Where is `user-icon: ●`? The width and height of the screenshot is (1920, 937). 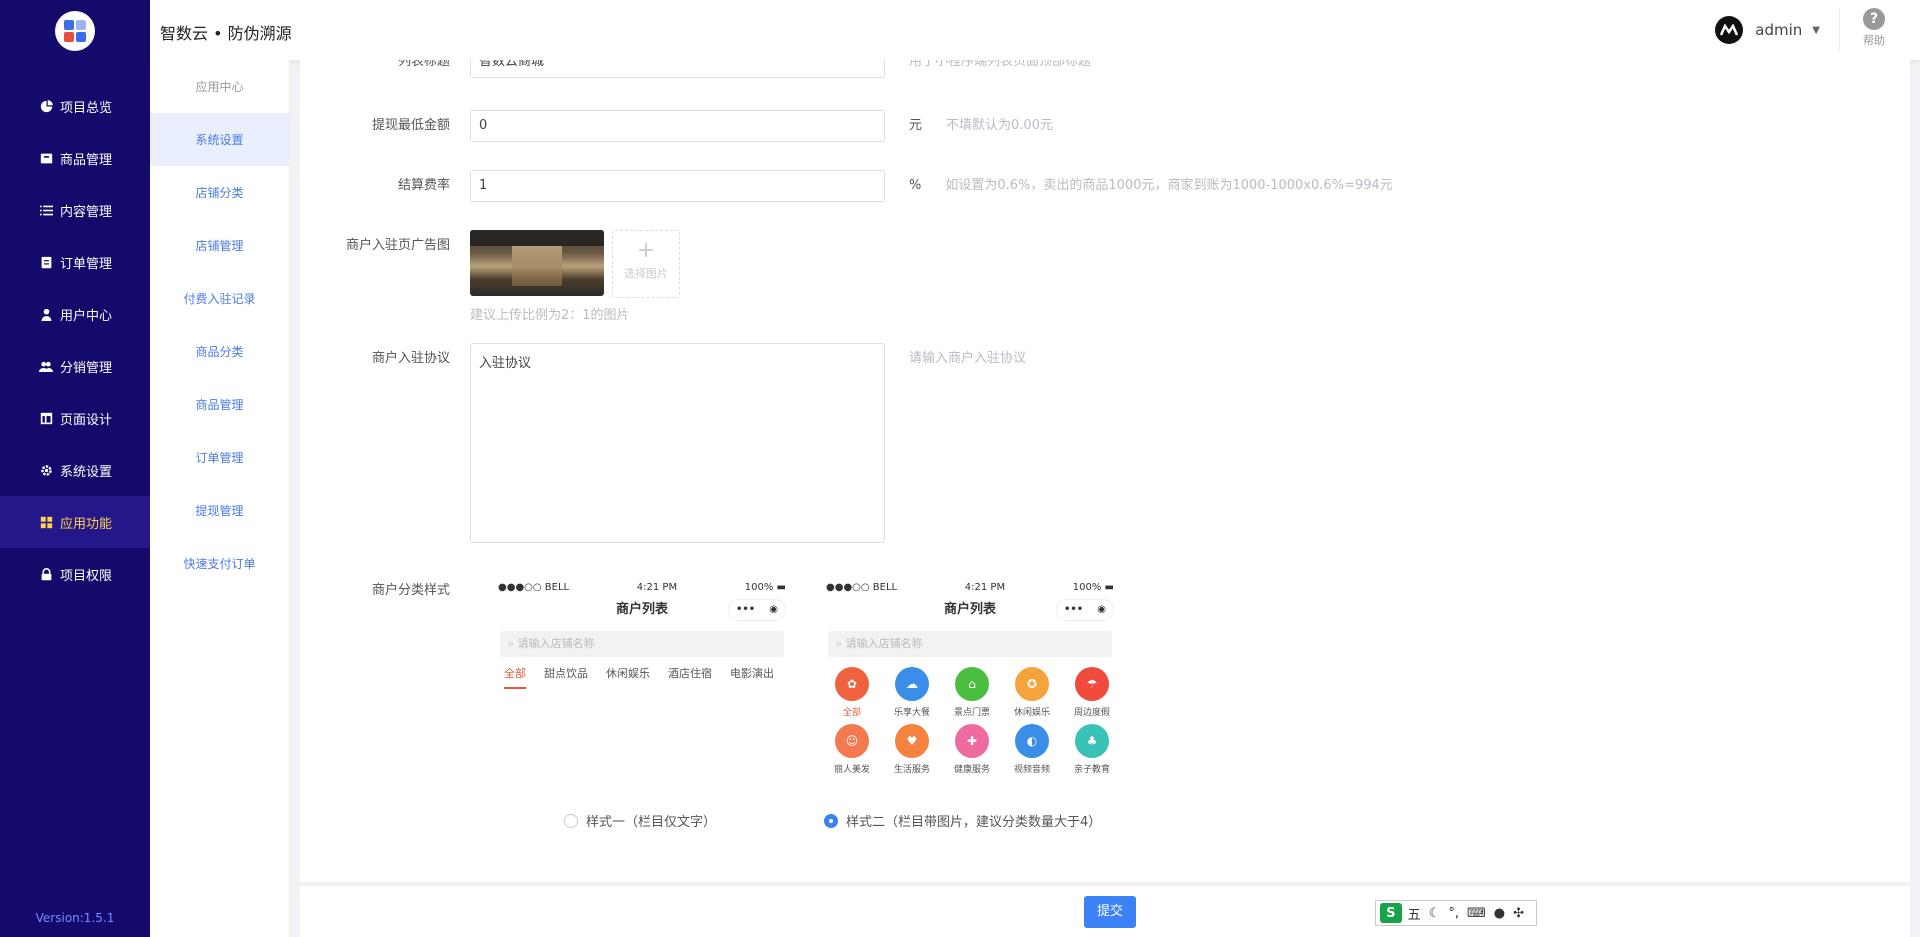 user-icon: ● is located at coordinates (1499, 913).